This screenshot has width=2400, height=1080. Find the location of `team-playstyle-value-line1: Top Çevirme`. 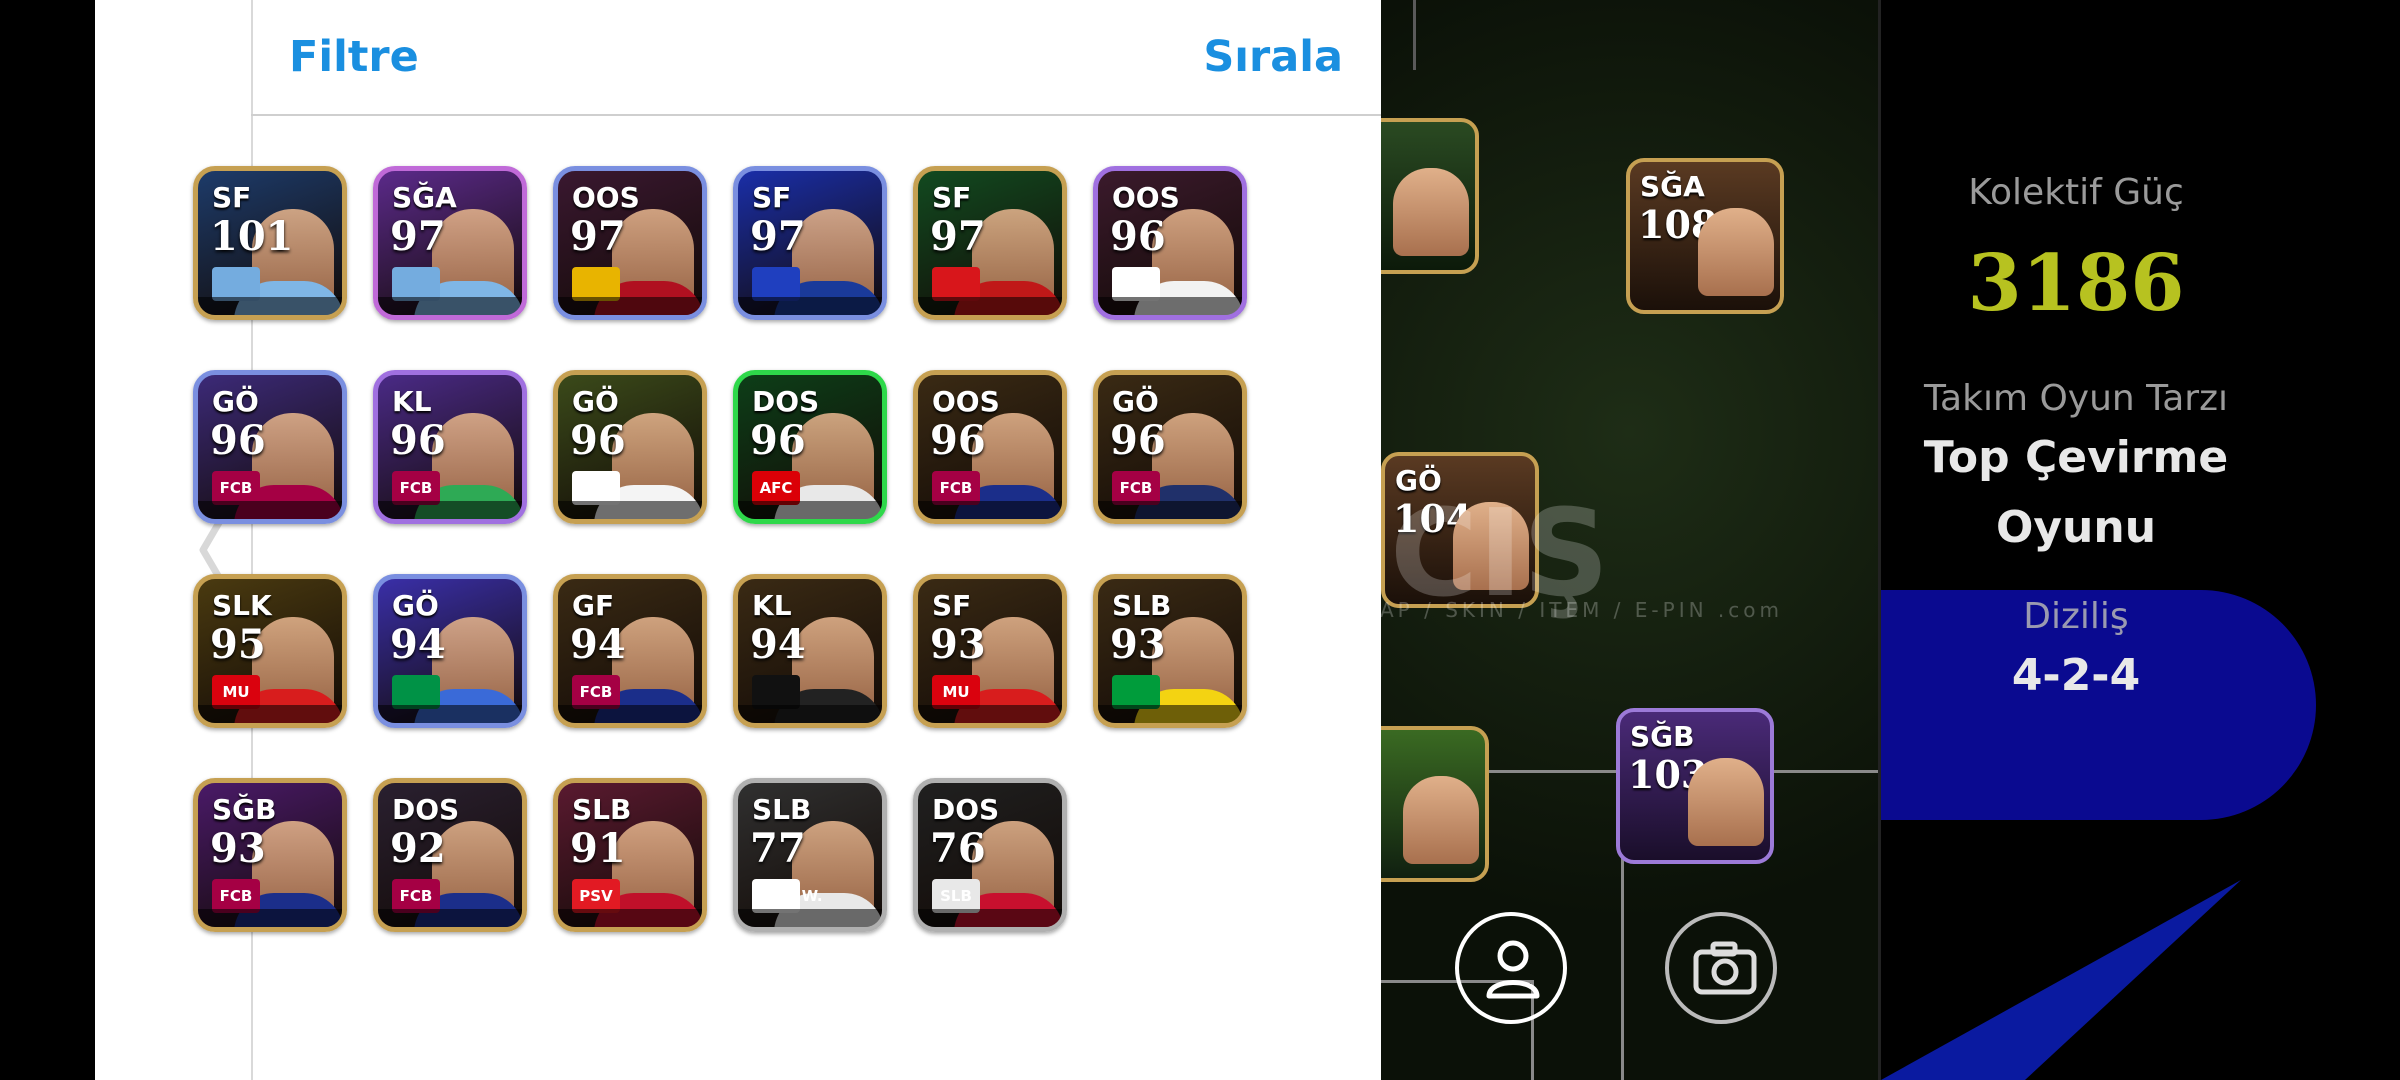

team-playstyle-value-line1: Top Çevirme is located at coordinates (2076, 457).